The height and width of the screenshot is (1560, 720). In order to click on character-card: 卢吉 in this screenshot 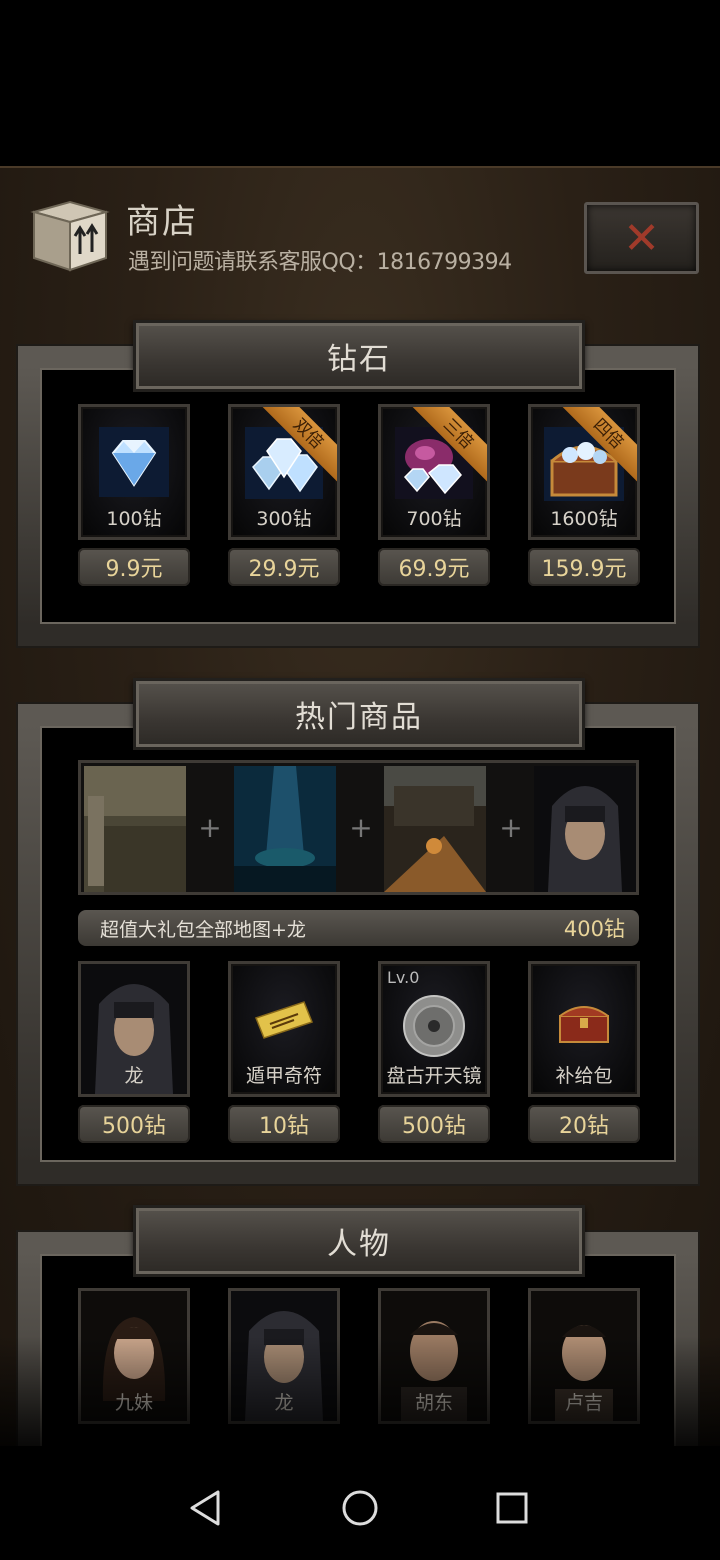, I will do `click(584, 1356)`.